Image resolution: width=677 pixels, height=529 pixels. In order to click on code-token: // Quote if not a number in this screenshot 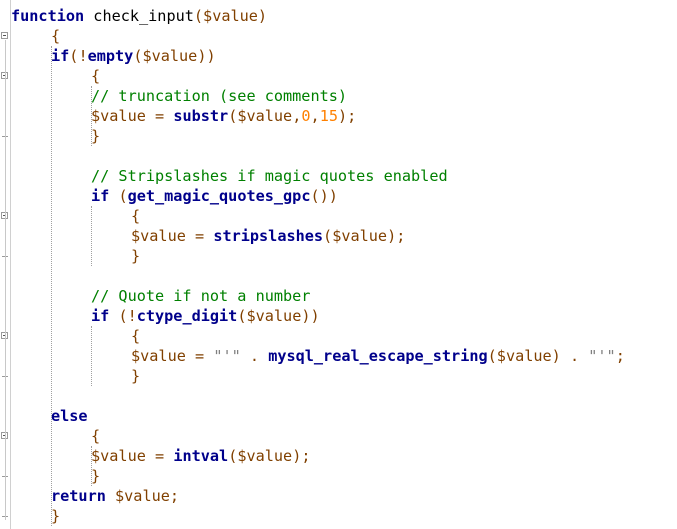, I will do `click(201, 296)`.